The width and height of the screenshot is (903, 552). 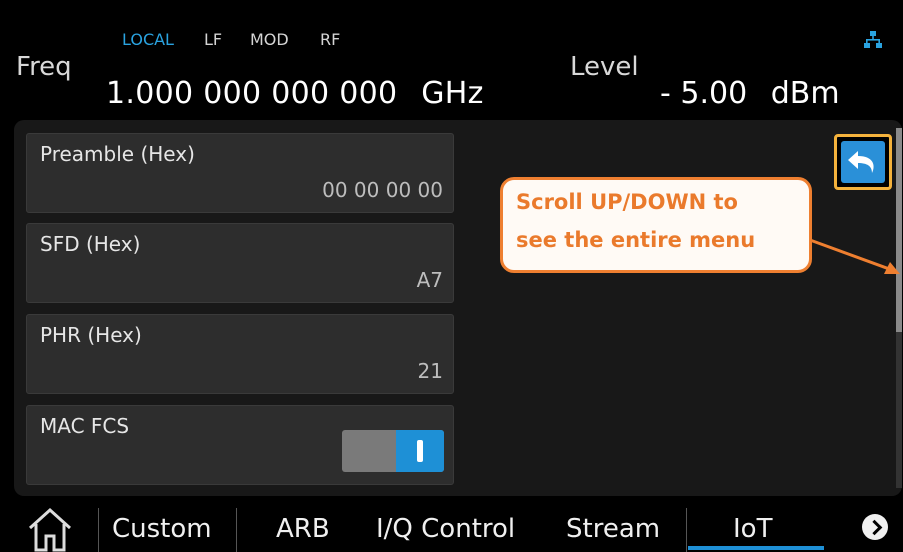 I want to click on callout-line2: see the entire menu, so click(x=636, y=240).